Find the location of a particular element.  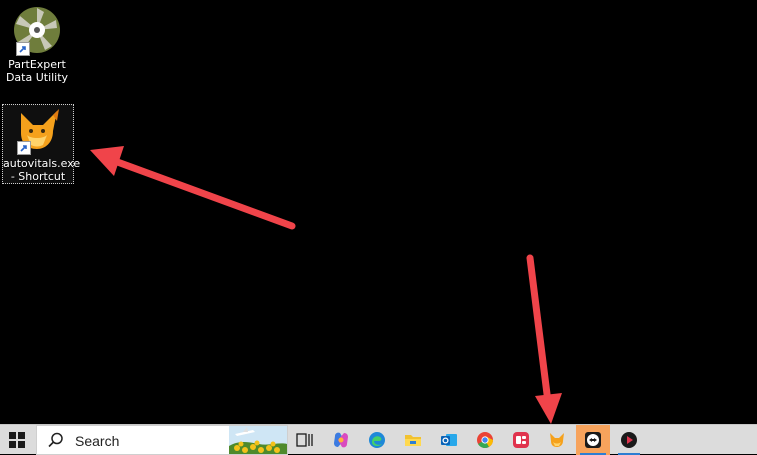

taskbar: Search is located at coordinates (378, 439).